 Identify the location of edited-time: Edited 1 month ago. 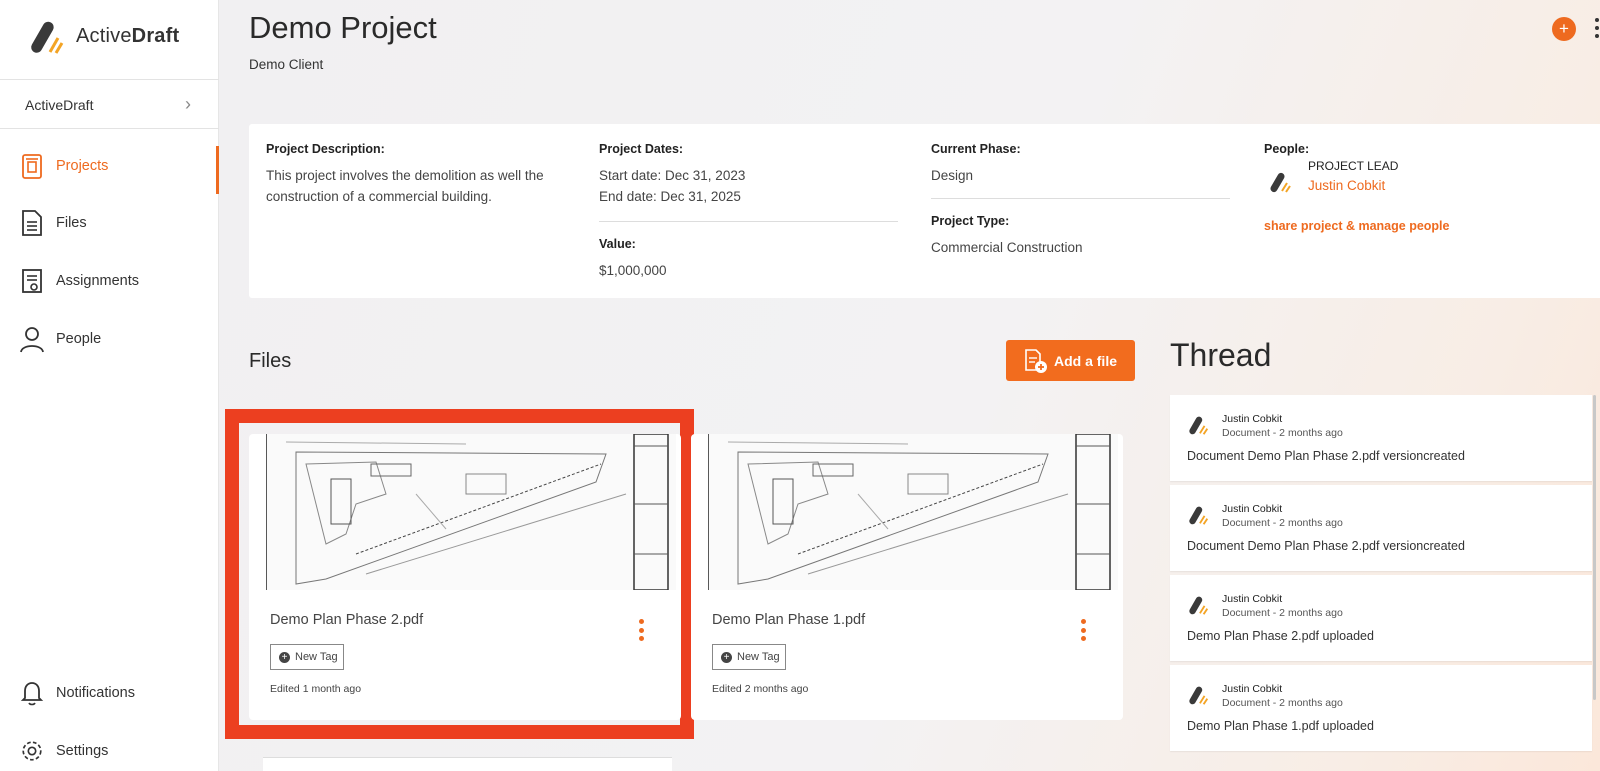
(316, 689).